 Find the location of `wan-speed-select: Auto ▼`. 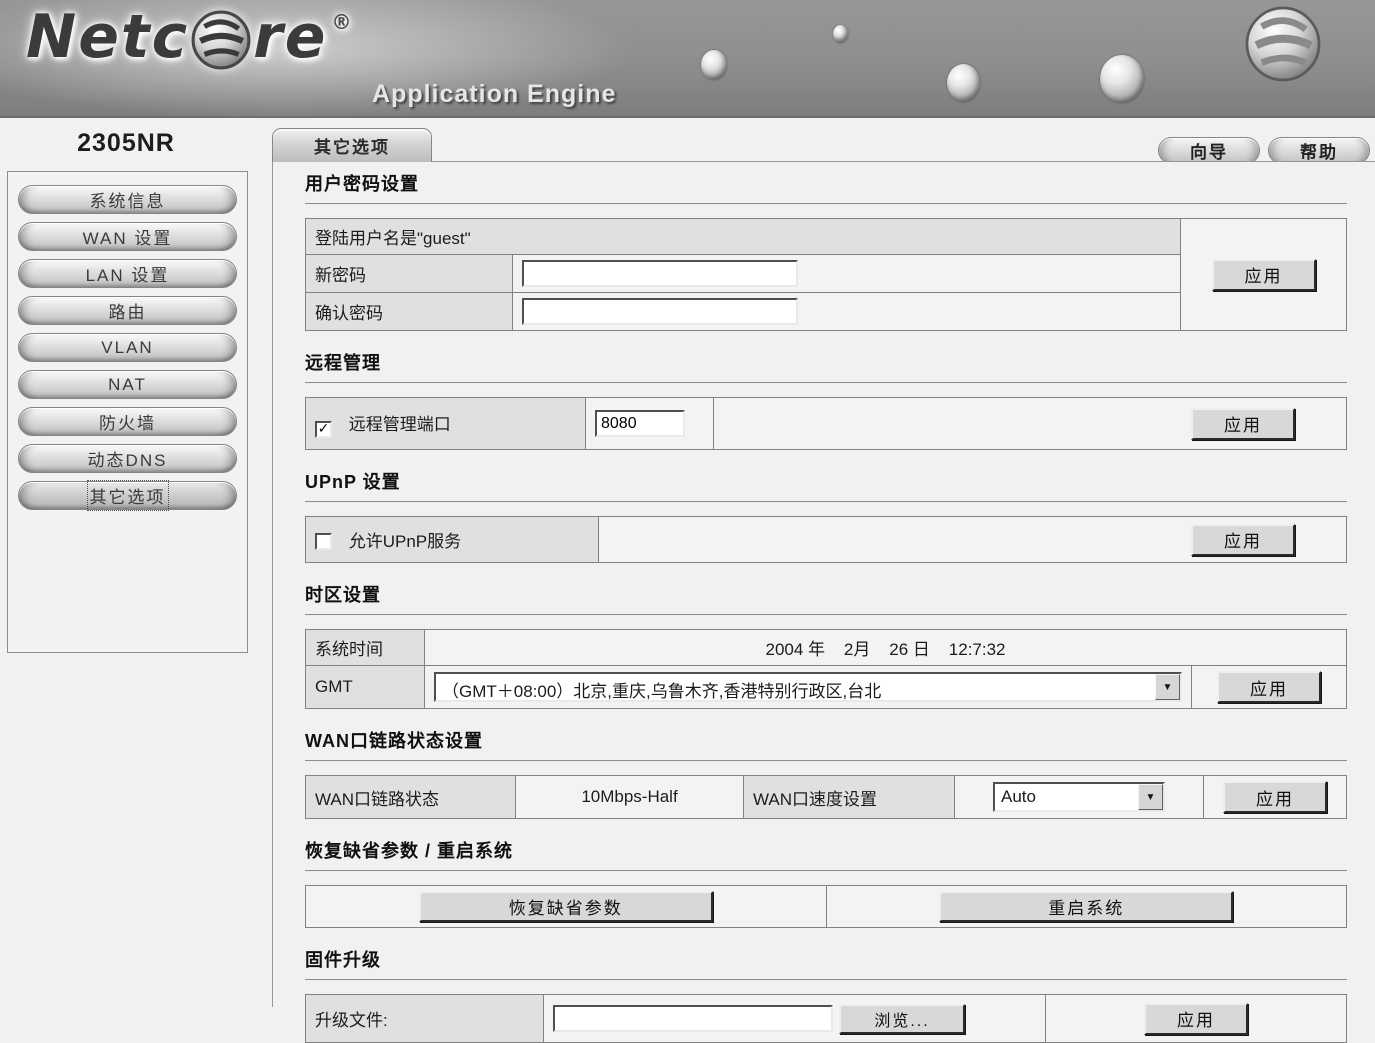

wan-speed-select: Auto ▼ is located at coordinates (1079, 797).